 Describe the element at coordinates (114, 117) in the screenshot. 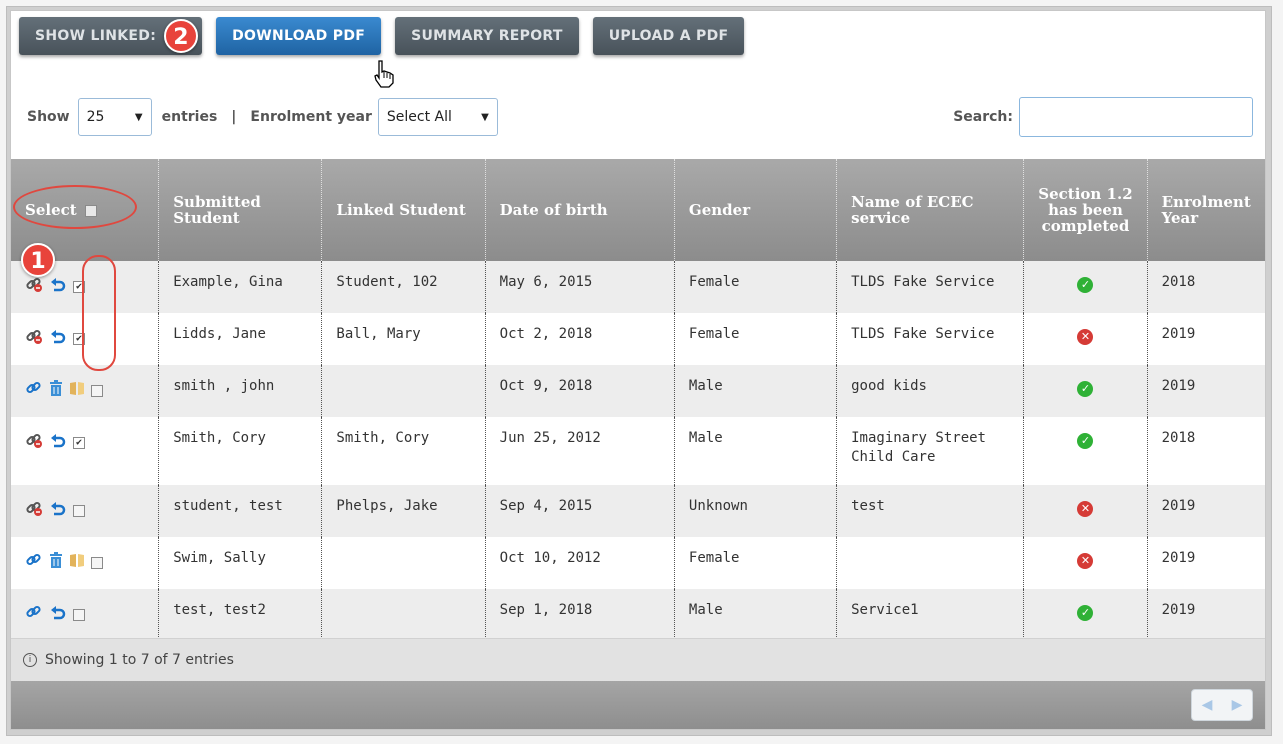

I see `entries-select: 25 ▼` at that location.